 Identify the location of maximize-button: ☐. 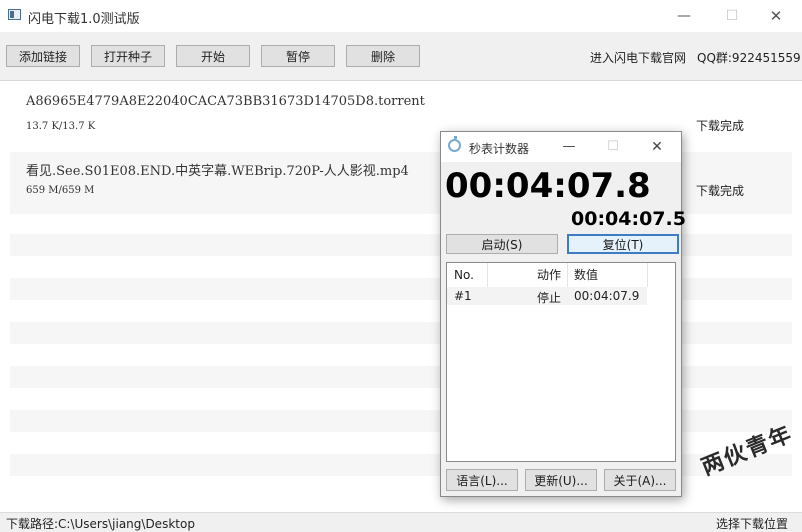
(732, 16).